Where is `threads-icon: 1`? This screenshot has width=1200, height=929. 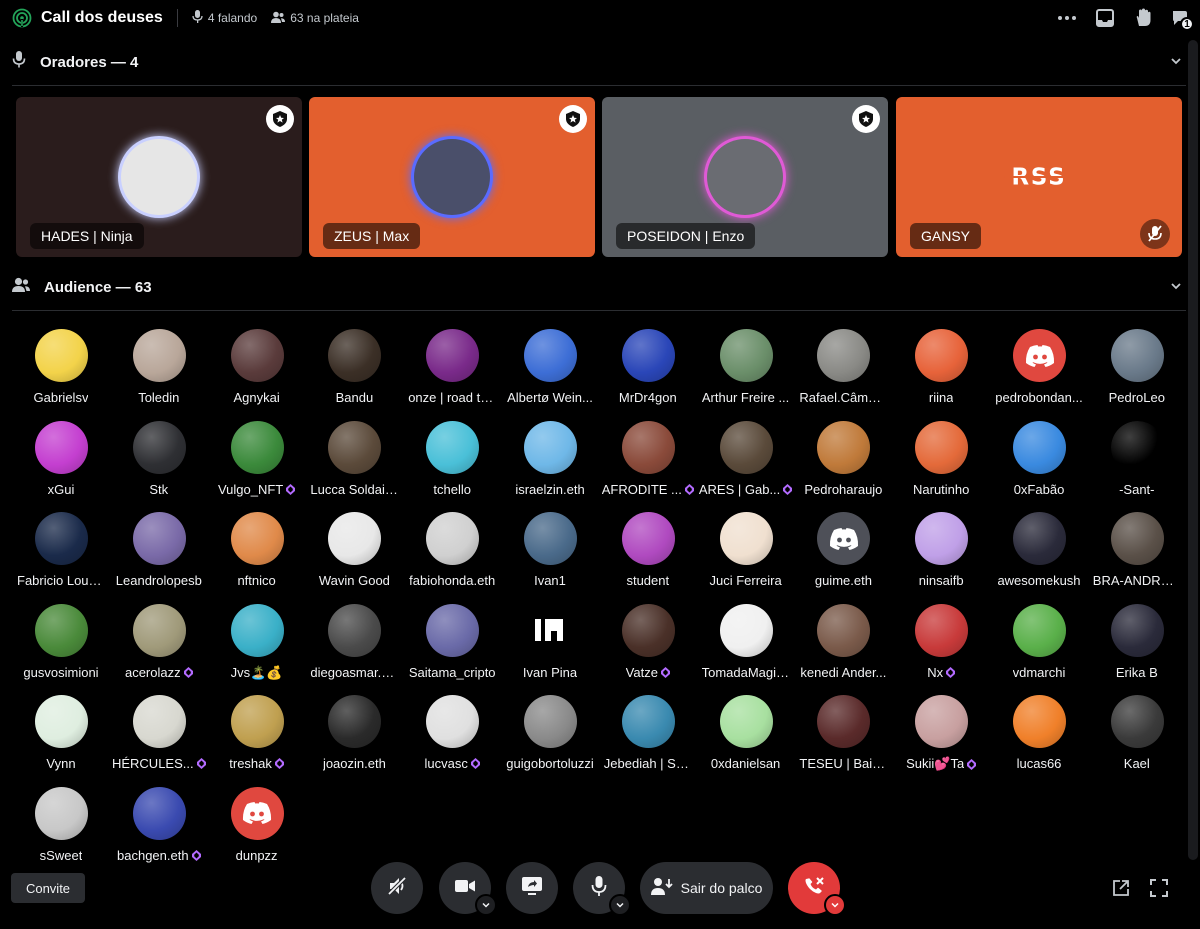 threads-icon: 1 is located at coordinates (1181, 18).